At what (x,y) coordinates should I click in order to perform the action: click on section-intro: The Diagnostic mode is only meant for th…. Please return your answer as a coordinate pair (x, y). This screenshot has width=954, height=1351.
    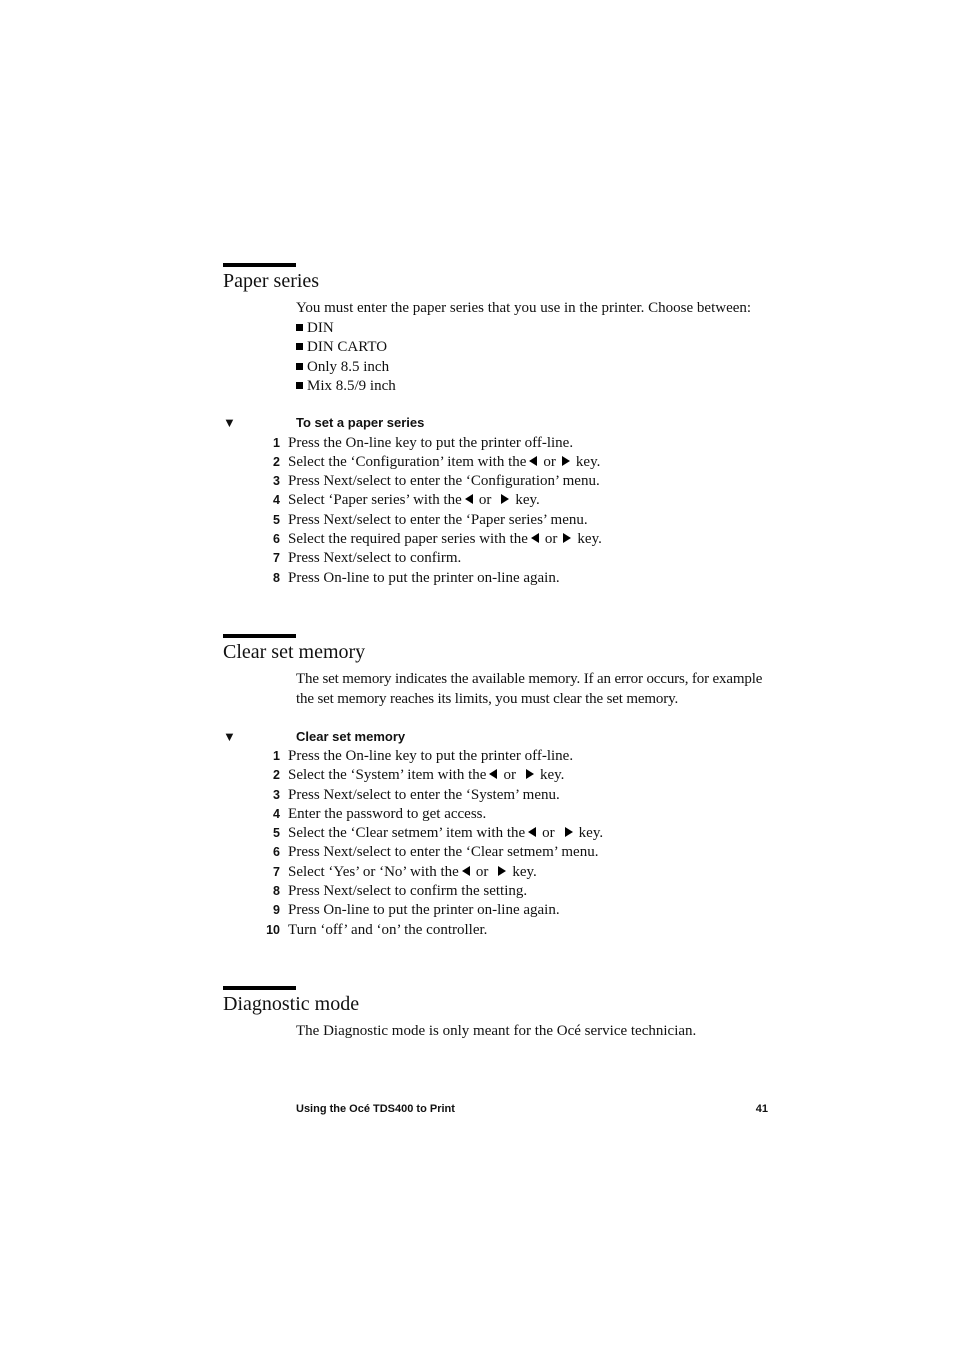
    Looking at the image, I should click on (496, 1031).